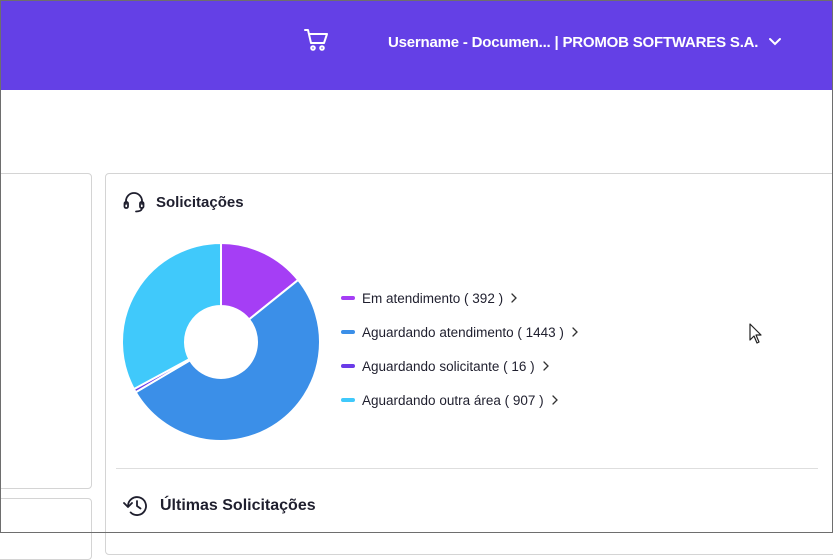  What do you see at coordinates (453, 400) in the screenshot?
I see `legend-label: Aguardando outra área ( 907 )` at bounding box center [453, 400].